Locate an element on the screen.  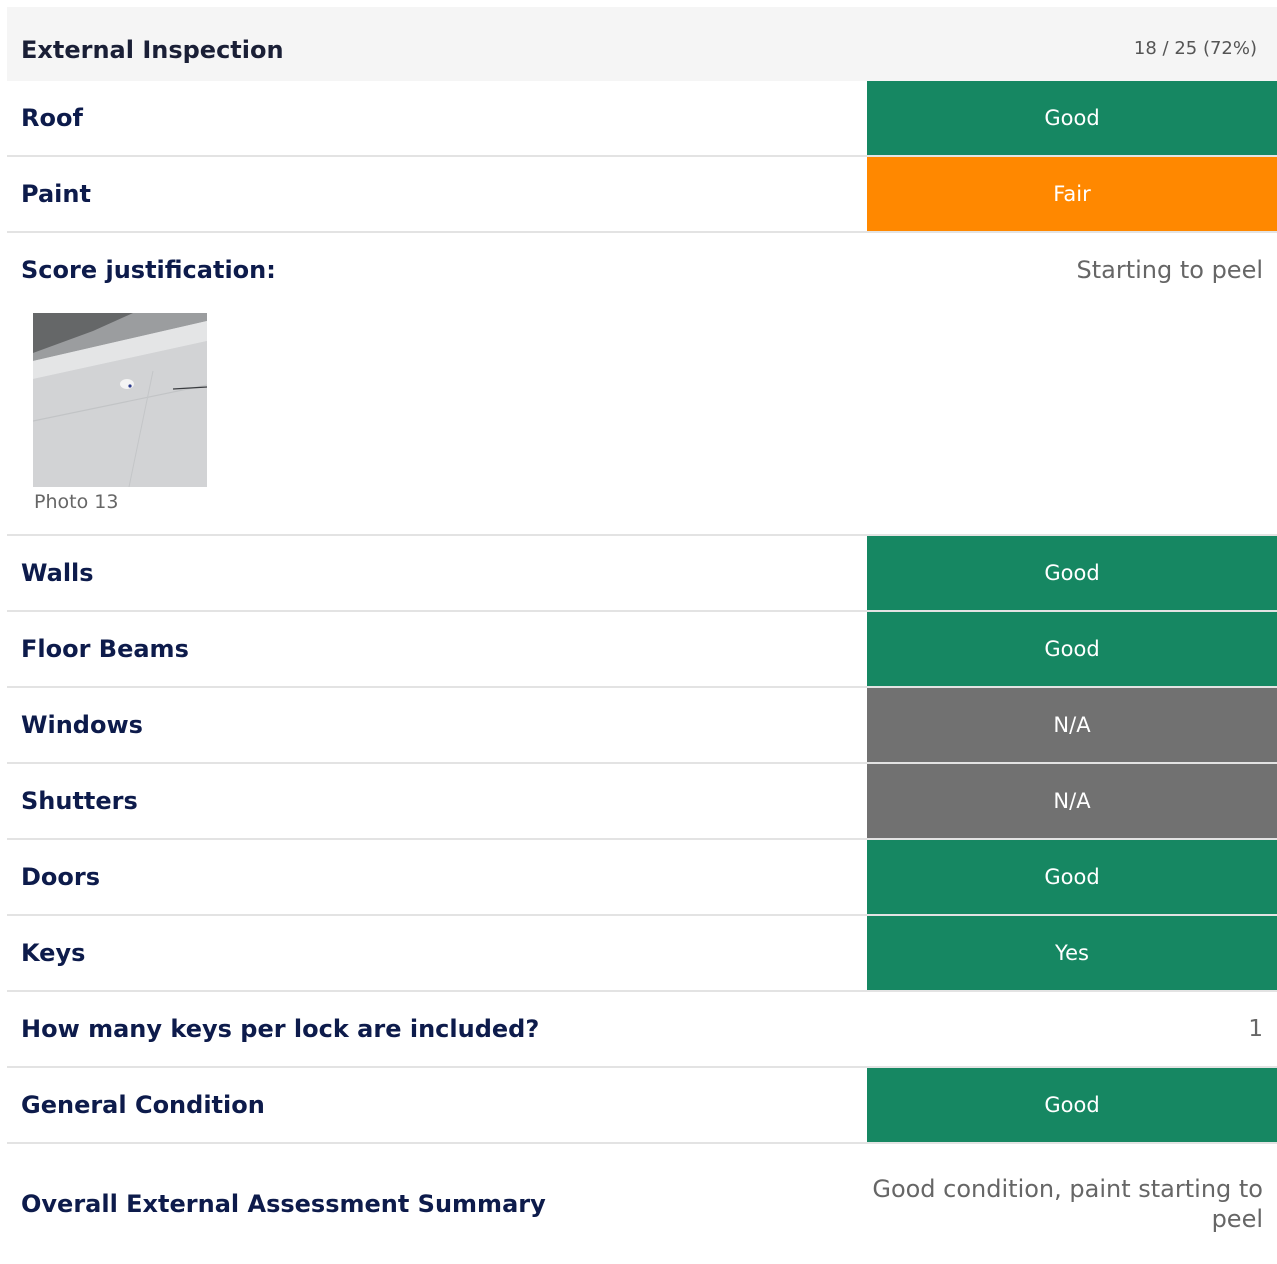
summary-label: Overall External Assessment Summary is located at coordinates (283, 1204).